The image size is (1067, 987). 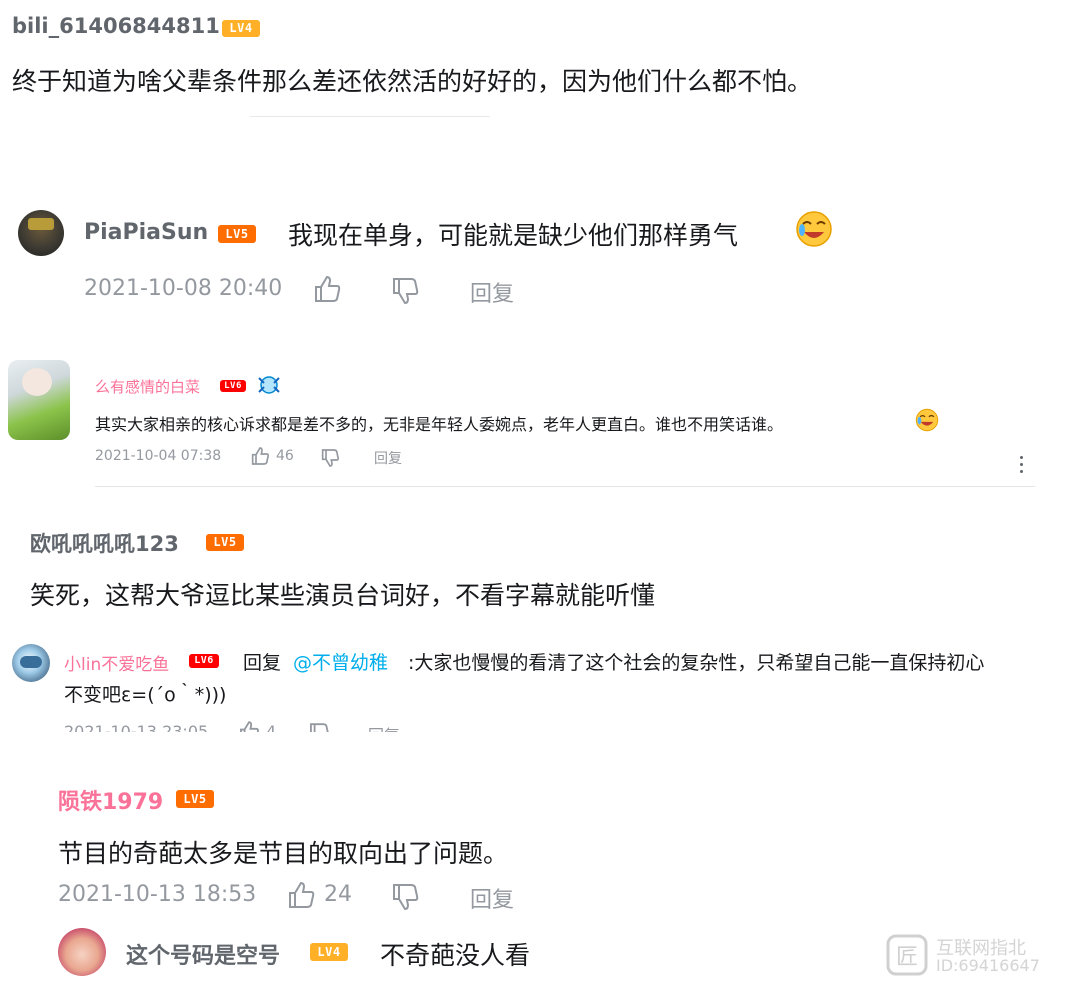 I want to click on watermark-logo-icon: 匠, so click(x=907, y=955).